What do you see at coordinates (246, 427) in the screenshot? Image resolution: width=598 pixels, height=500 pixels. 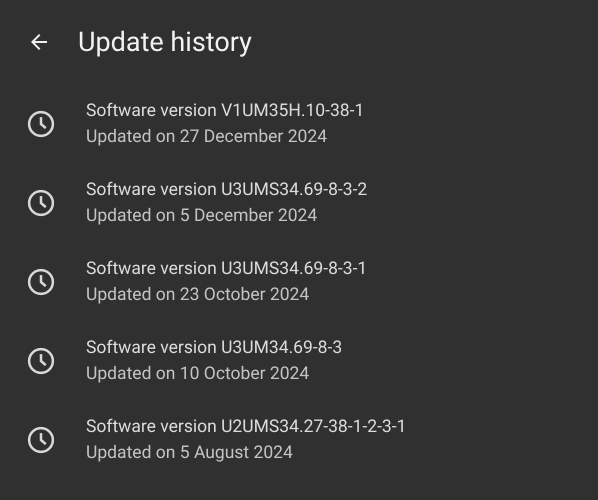 I see `version-text: Software version U2UMS34.27-38-1-2-3-1` at bounding box center [246, 427].